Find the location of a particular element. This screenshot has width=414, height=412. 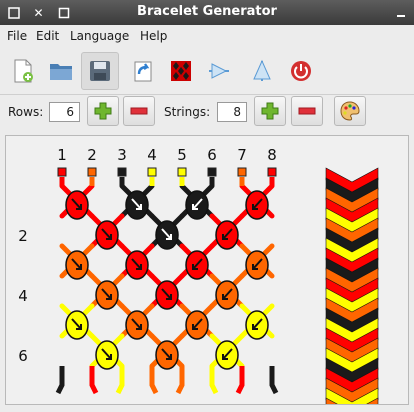

string-number: 8 is located at coordinates (272, 155).